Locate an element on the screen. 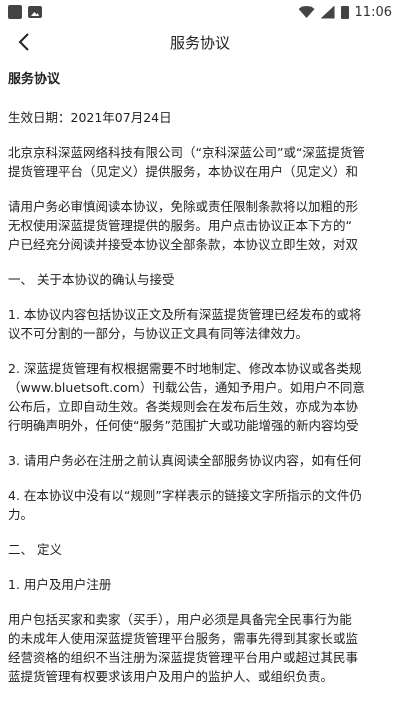  clause-3: 3. 请用户务必在注册之前认真阅读全部服务协议内容，如有任何 is located at coordinates (185, 460).